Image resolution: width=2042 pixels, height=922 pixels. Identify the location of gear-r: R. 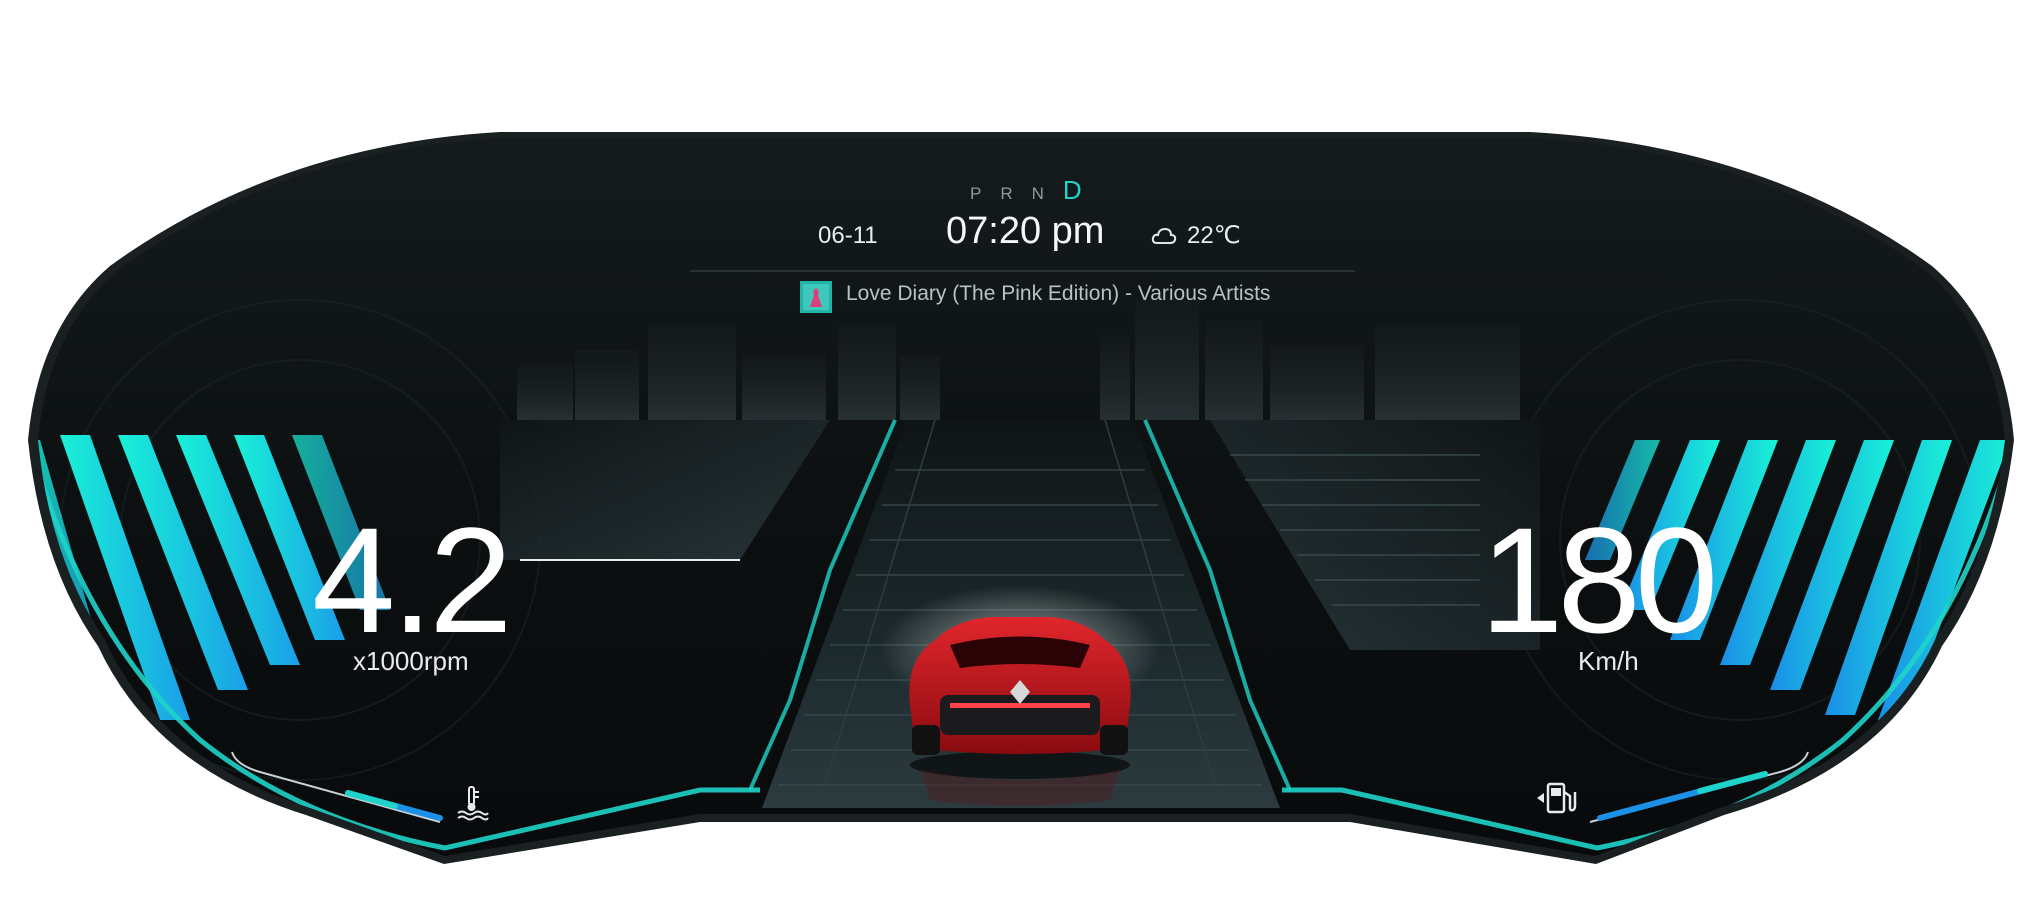
(1016, 193).